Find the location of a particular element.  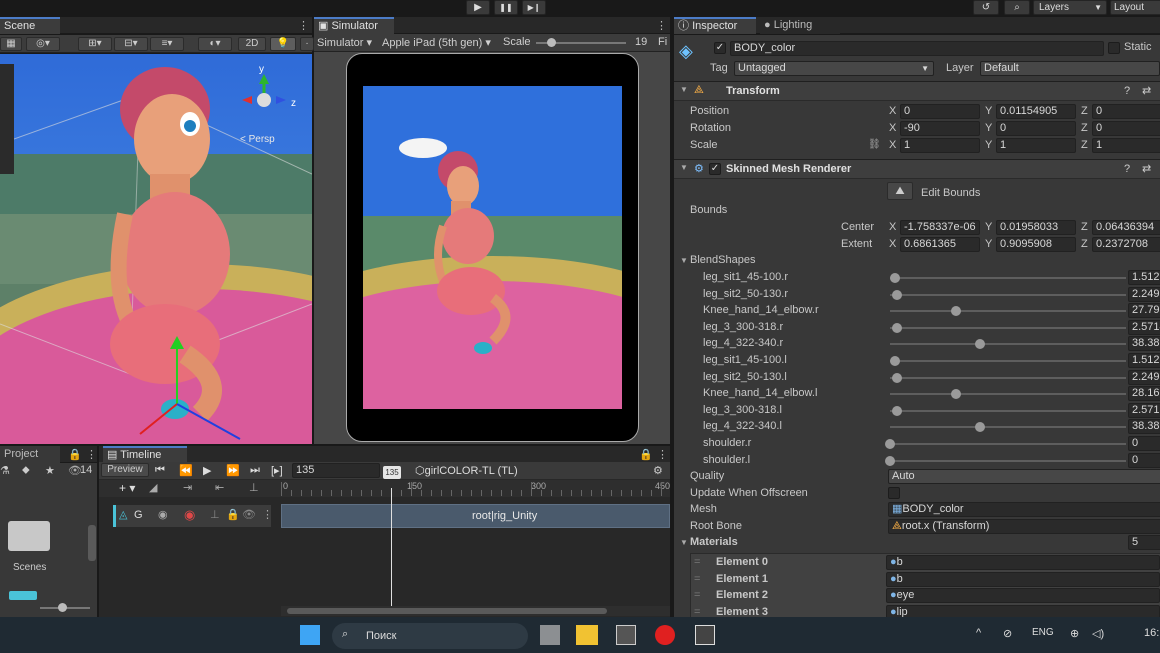

extent-y-field: 0.9095908 is located at coordinates (1036, 244).